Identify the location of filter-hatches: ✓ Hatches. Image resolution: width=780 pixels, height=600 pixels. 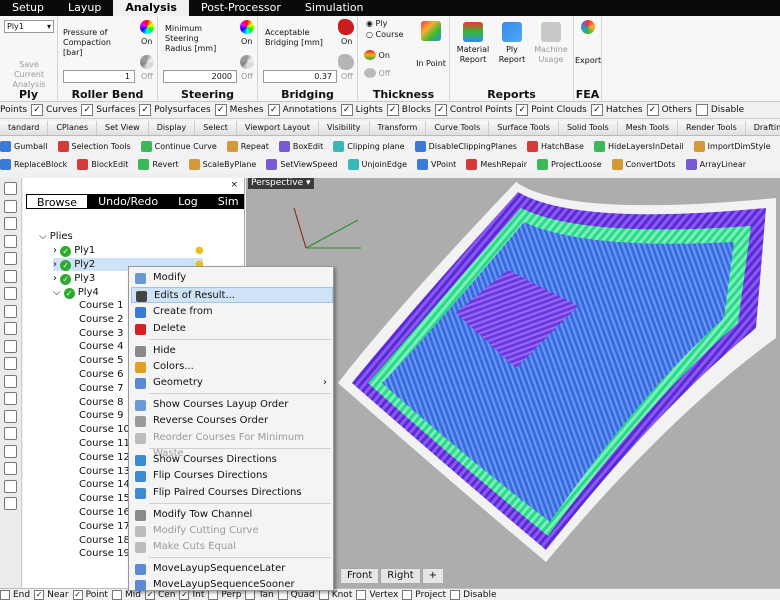
(616, 110).